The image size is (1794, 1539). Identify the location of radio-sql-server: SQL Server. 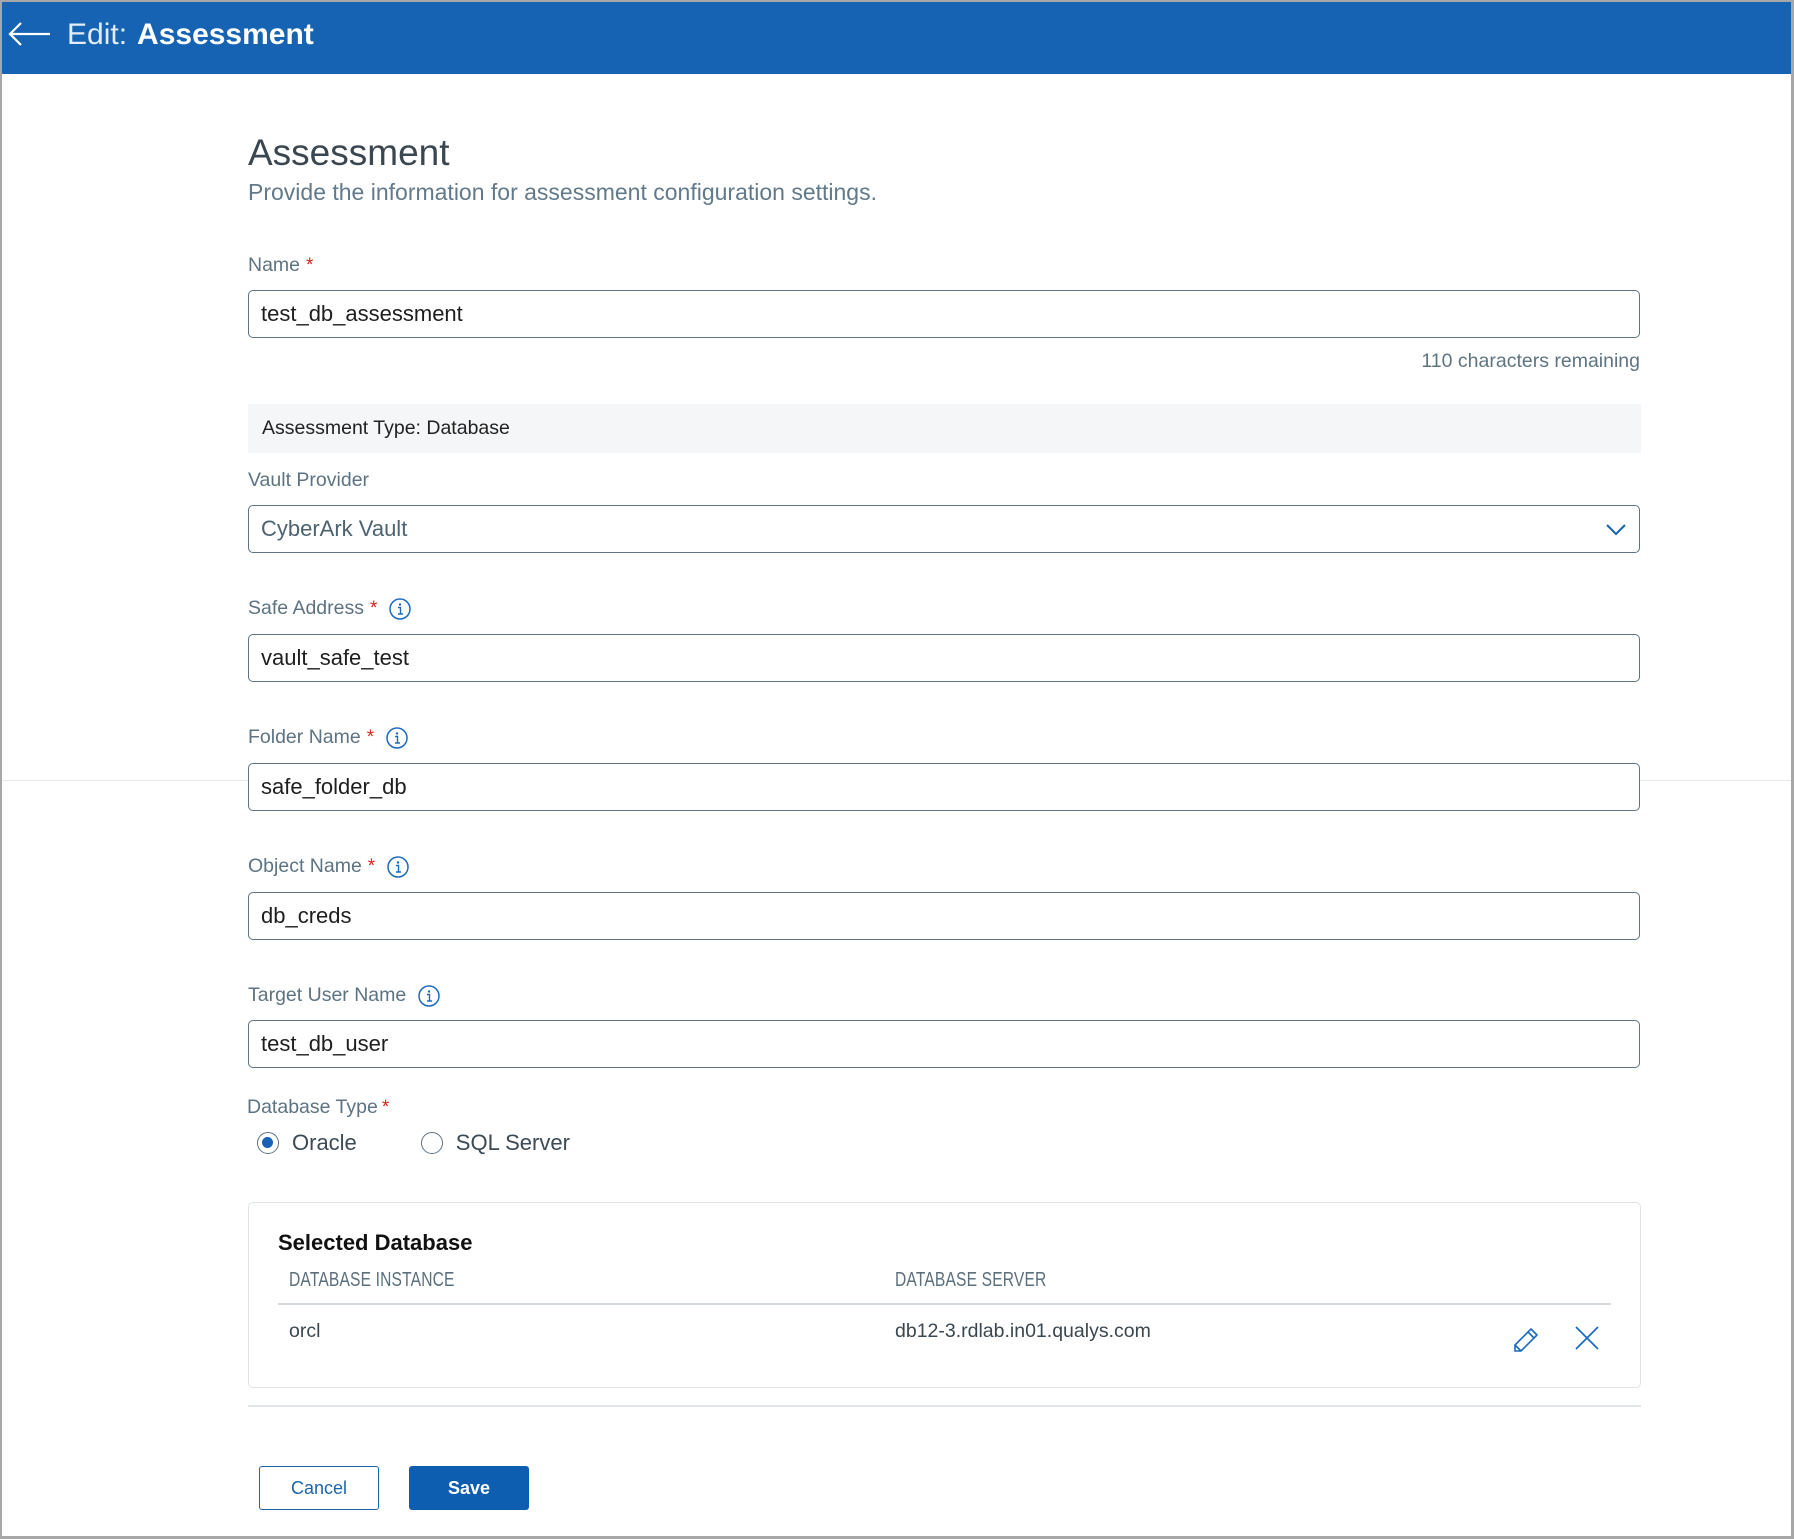
(495, 1143).